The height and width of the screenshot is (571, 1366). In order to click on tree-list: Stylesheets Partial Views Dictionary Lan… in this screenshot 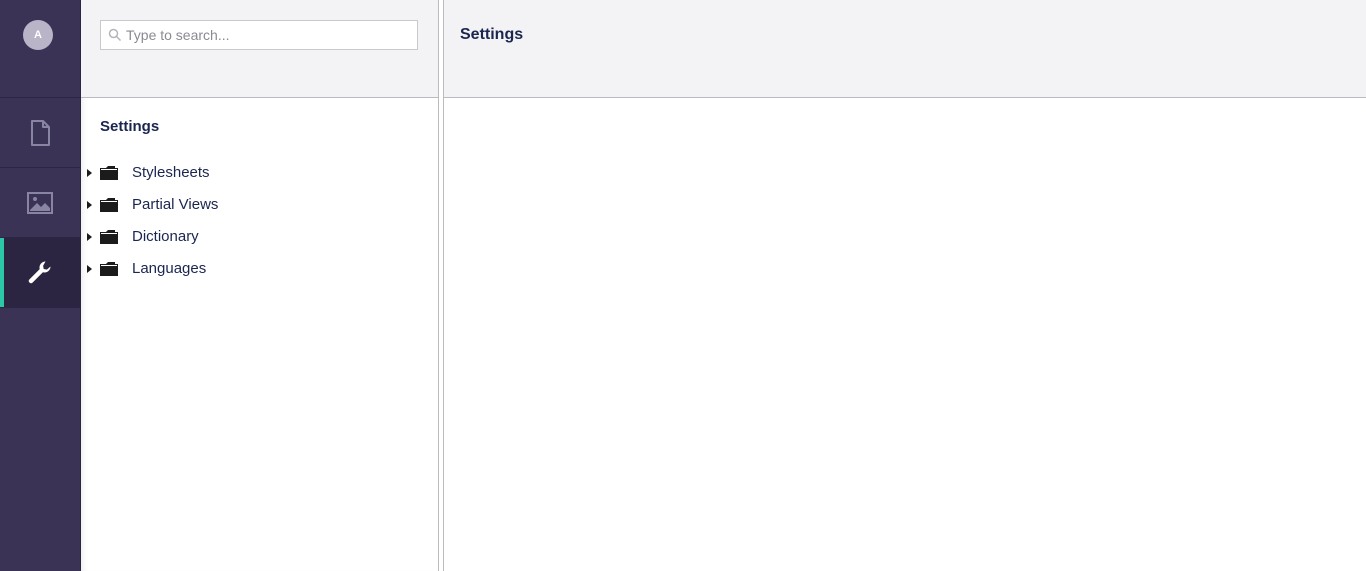, I will do `click(259, 221)`.